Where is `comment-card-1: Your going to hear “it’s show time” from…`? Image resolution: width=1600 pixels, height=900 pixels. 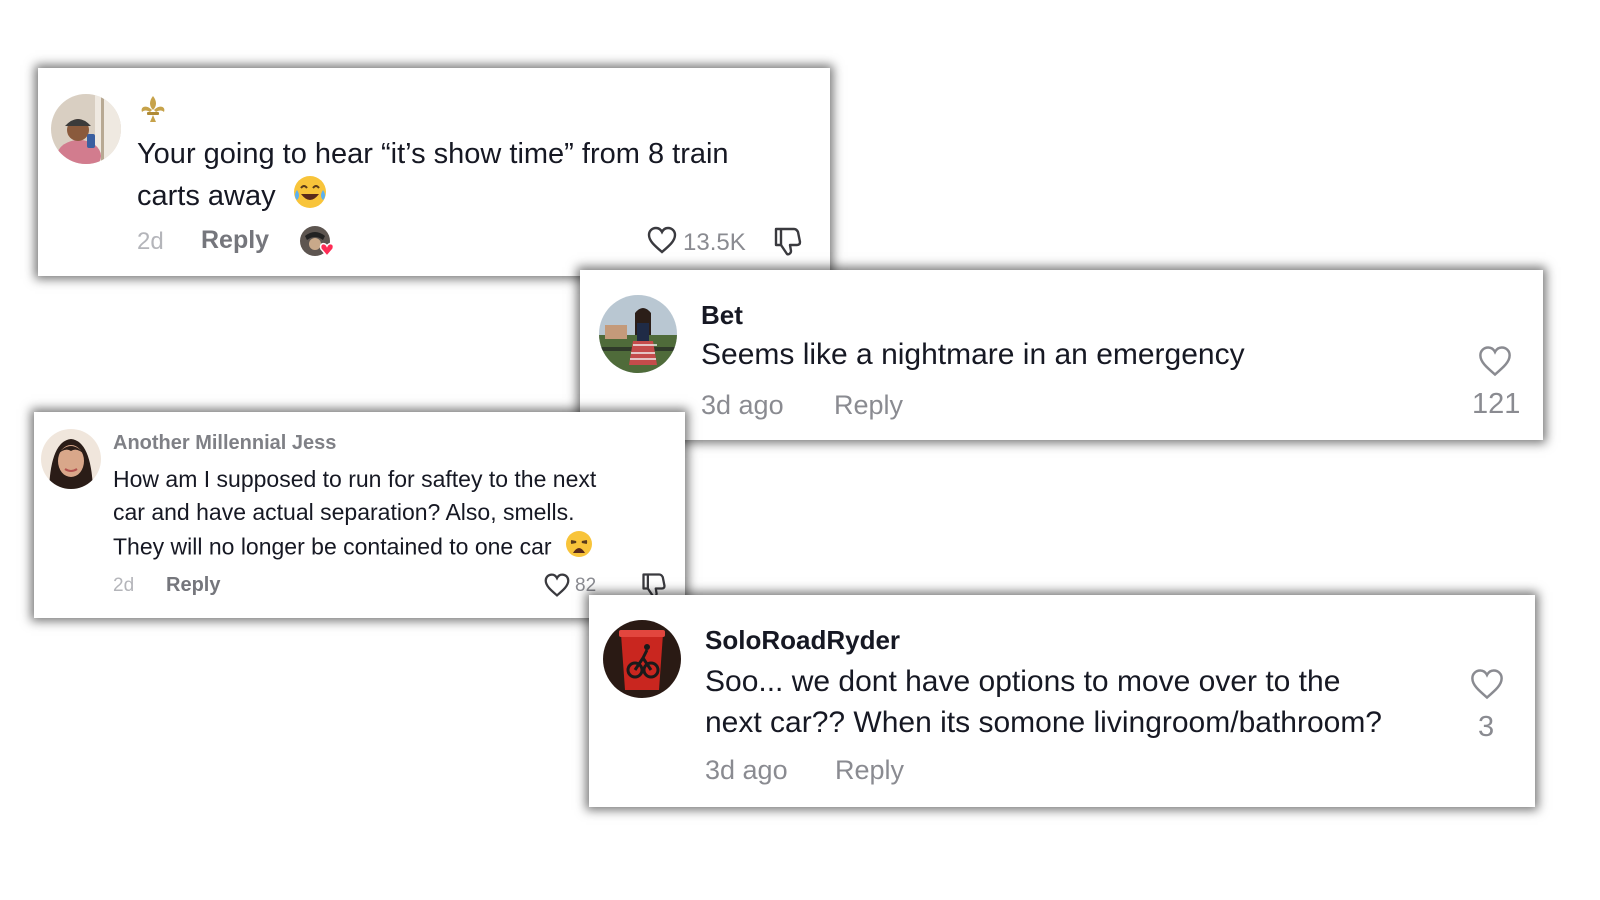
comment-card-1: Your going to hear “it’s show time” from… is located at coordinates (434, 172).